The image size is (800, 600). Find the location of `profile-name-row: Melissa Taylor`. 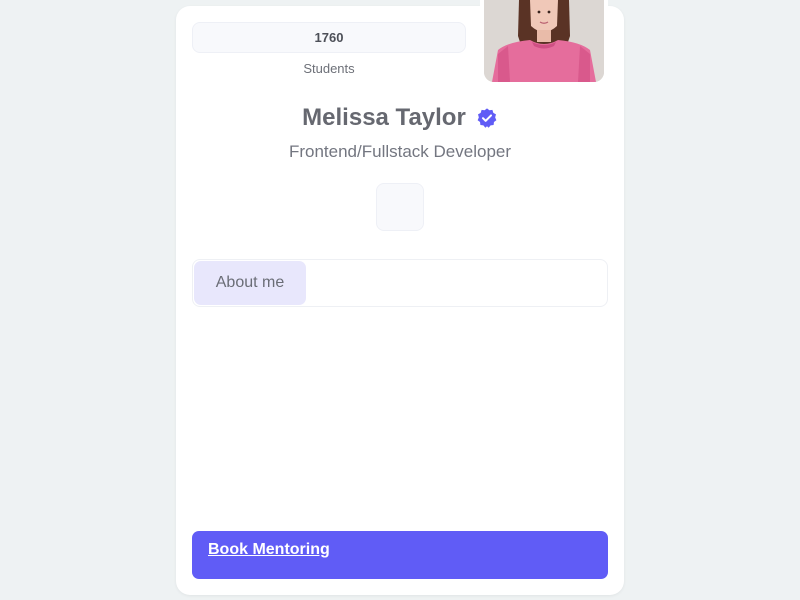

profile-name-row: Melissa Taylor is located at coordinates (400, 118).